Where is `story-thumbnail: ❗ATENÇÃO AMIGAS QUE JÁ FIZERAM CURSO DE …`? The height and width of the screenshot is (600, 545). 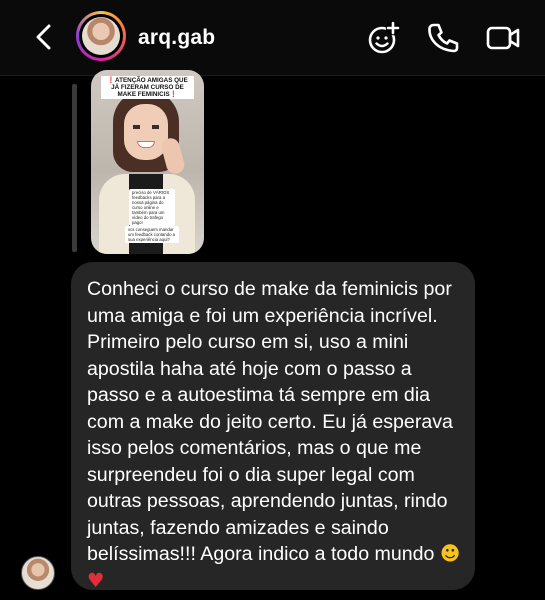
story-thumbnail: ❗ATENÇÃO AMIGAS QUE JÁ FIZERAM CURSO DE … is located at coordinates (147, 162).